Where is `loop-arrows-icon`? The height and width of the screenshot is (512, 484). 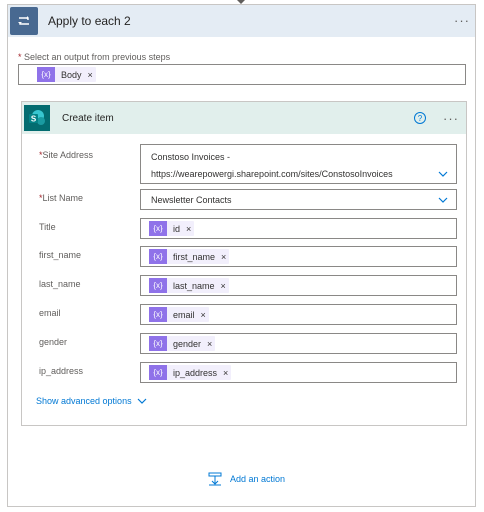 loop-arrows-icon is located at coordinates (23, 20).